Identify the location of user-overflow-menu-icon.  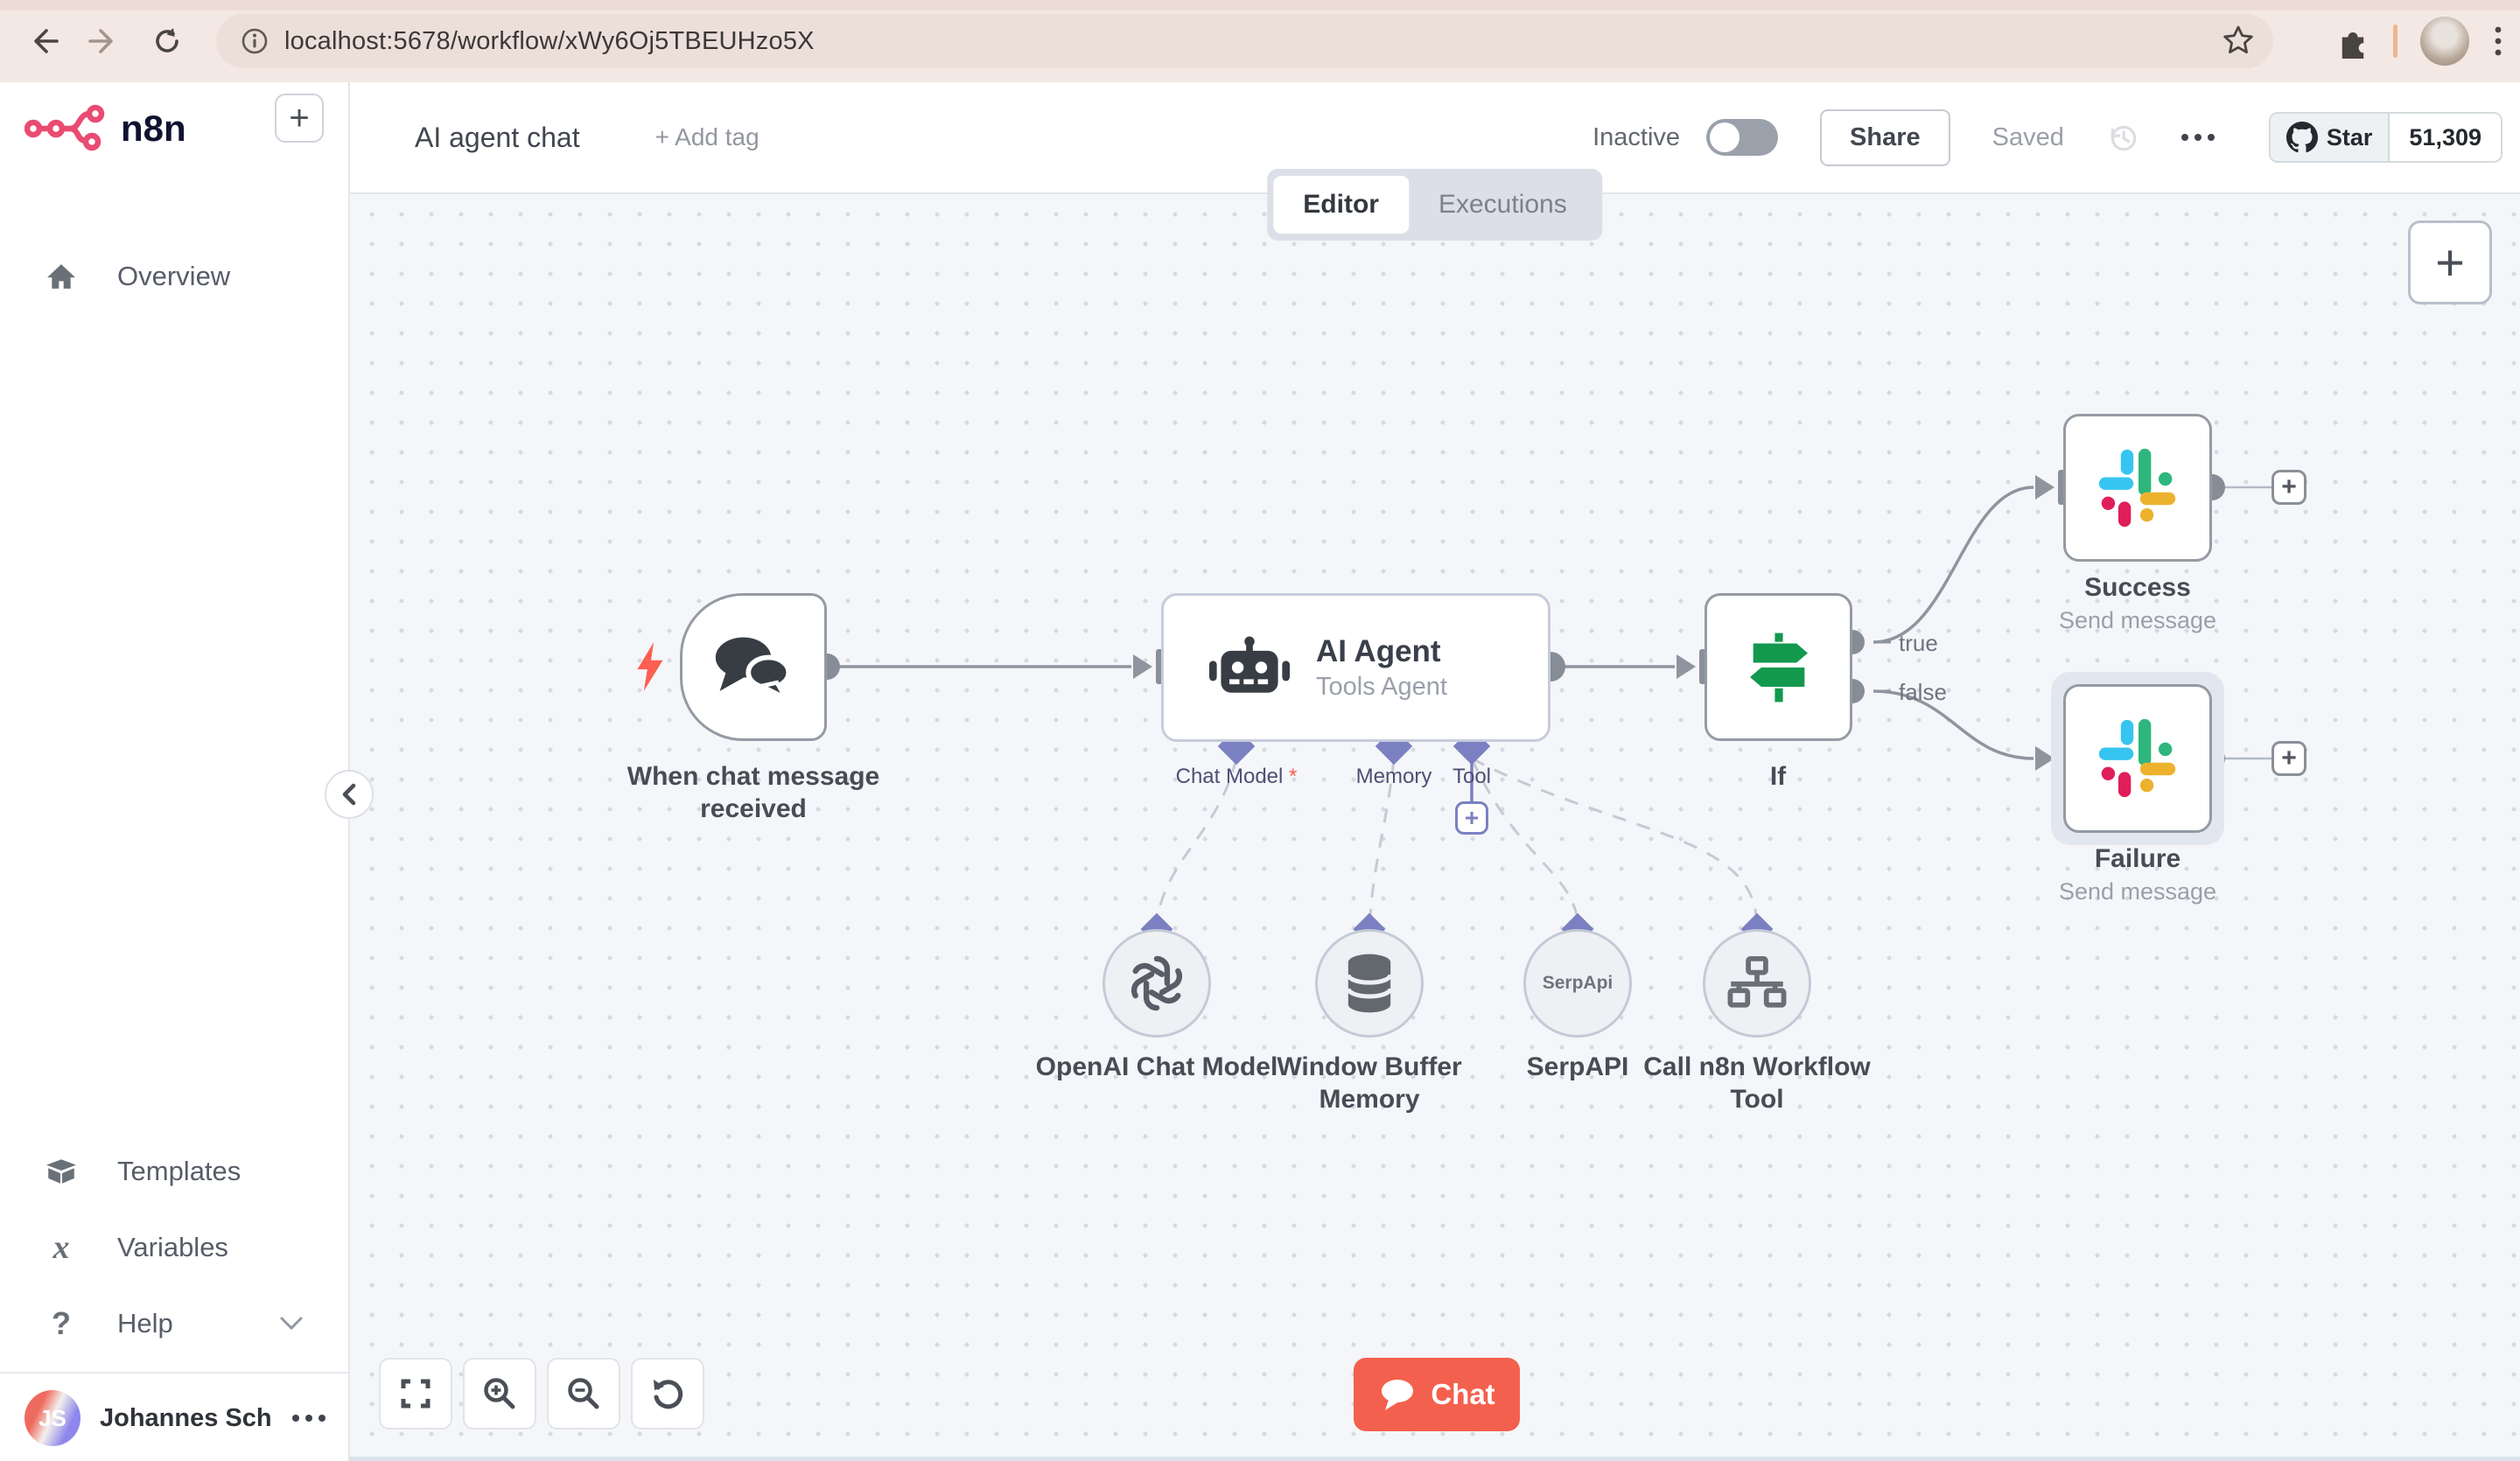
(309, 1419).